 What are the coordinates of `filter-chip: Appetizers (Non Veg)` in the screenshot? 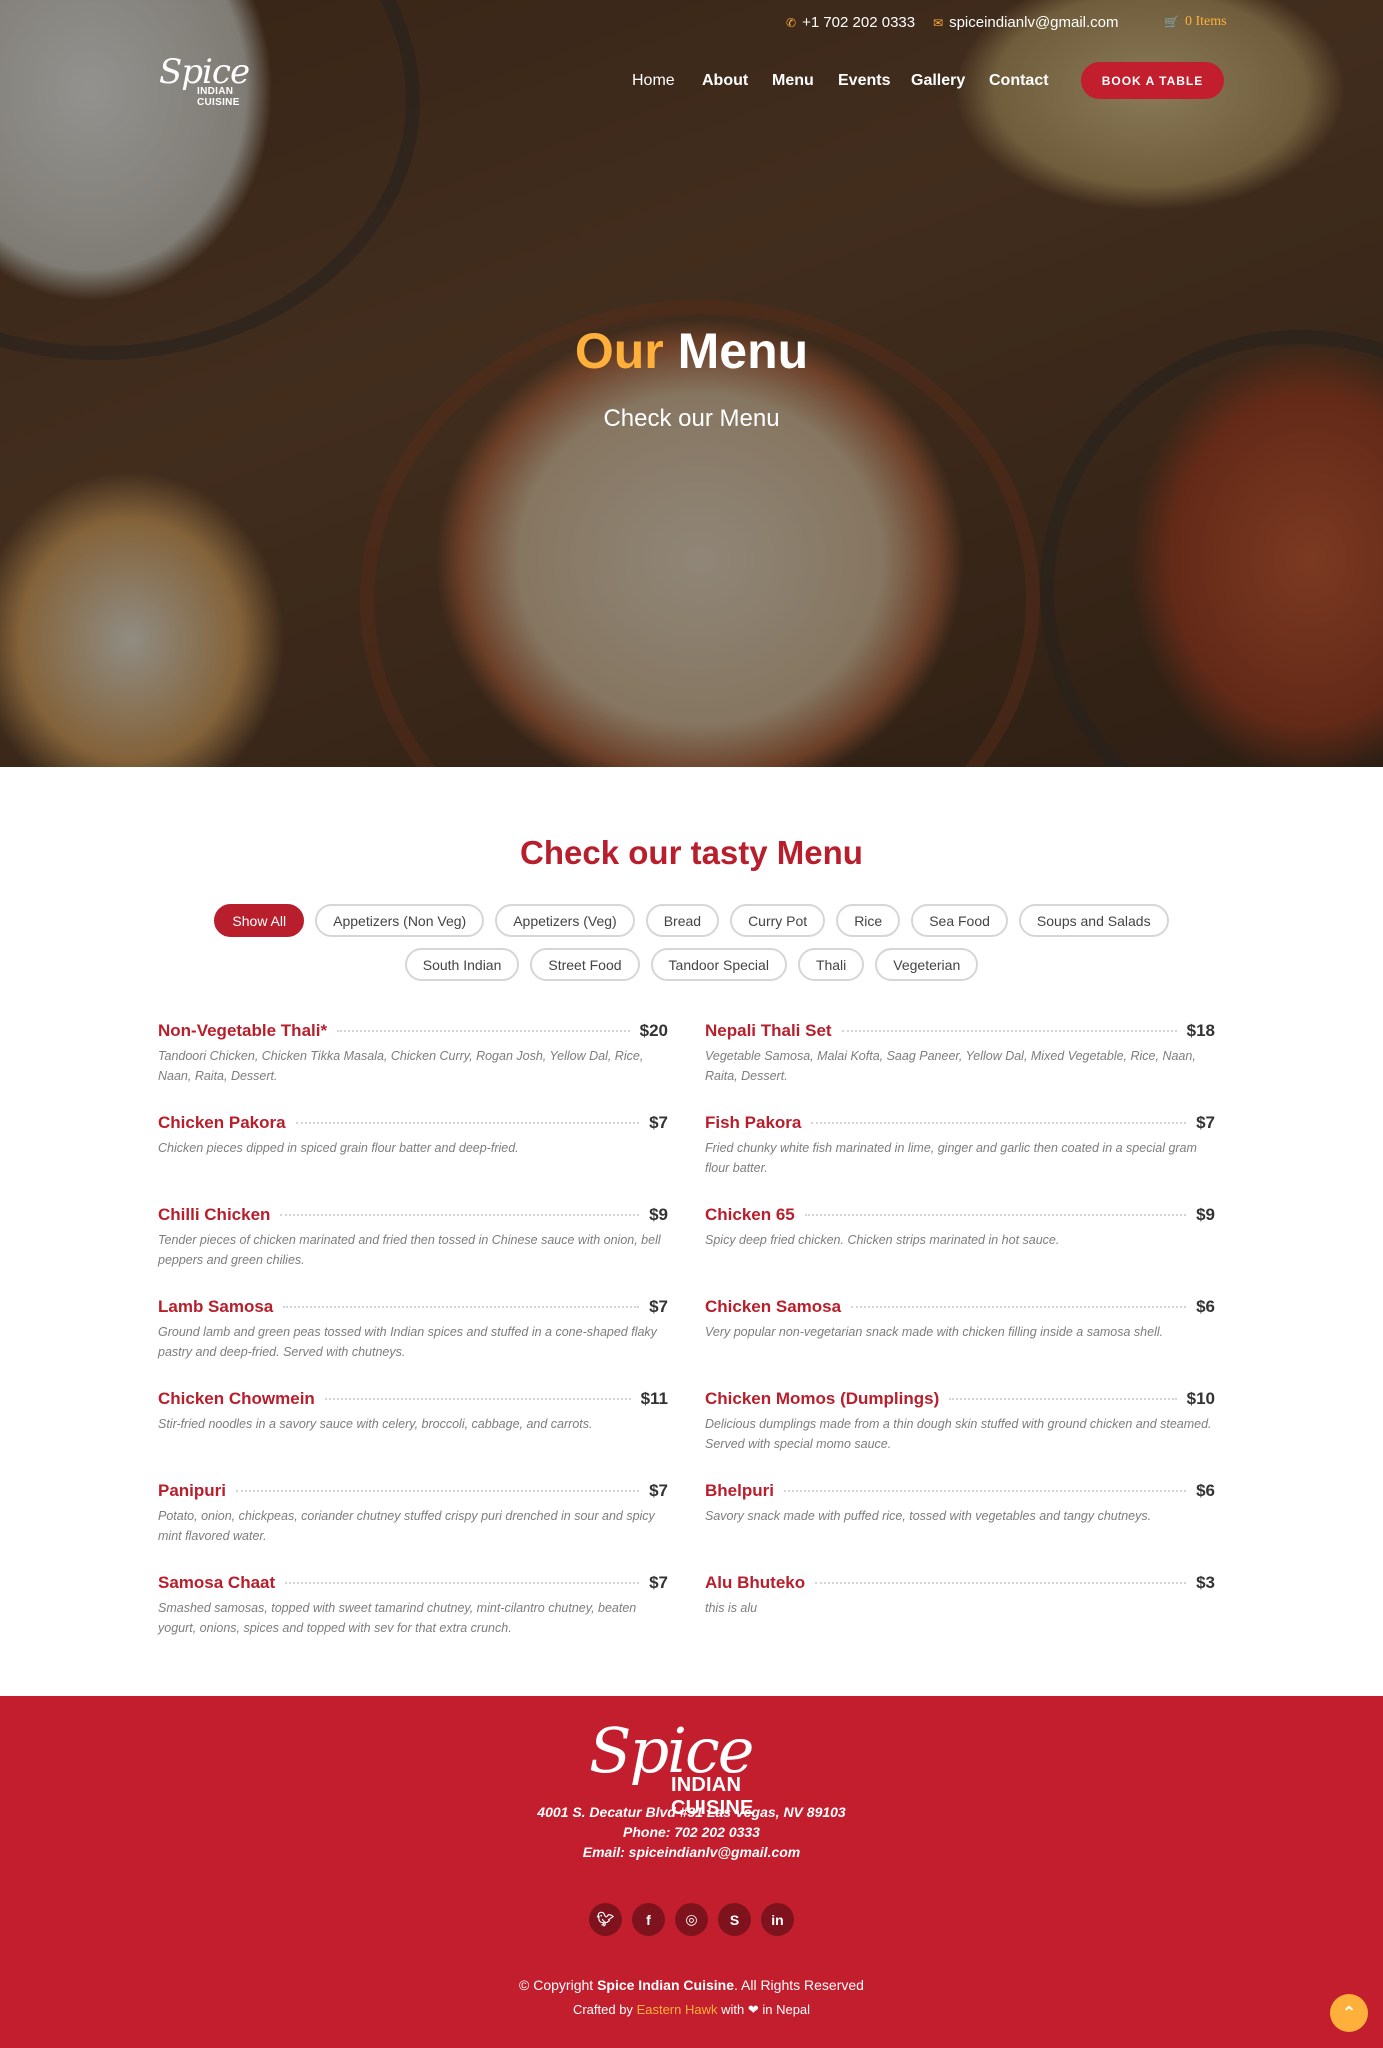 It's located at (400, 920).